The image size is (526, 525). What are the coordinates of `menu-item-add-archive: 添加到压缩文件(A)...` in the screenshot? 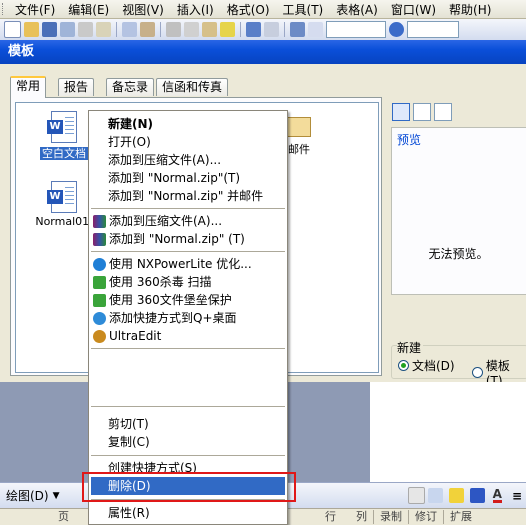 It's located at (188, 160).